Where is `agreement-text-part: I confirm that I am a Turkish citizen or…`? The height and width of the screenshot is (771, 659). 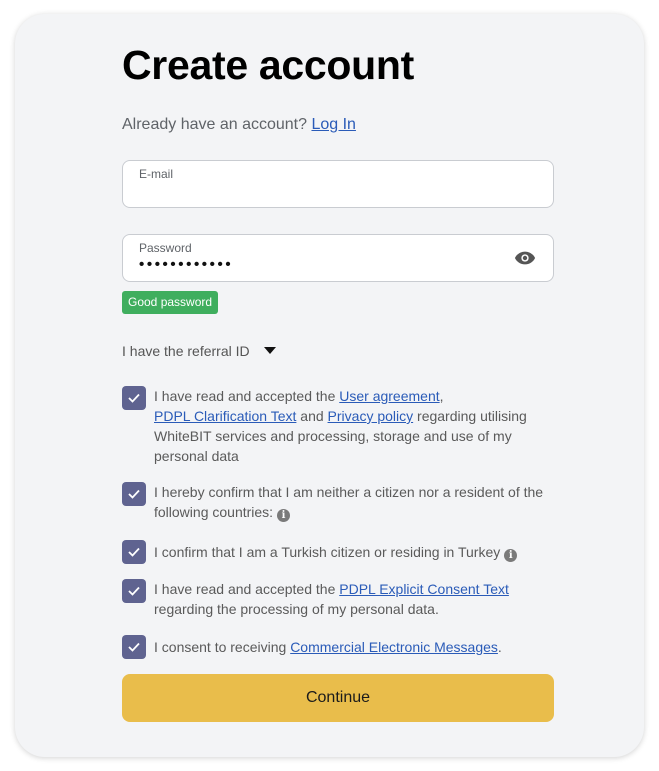 agreement-text-part: I confirm that I am a Turkish citizen or… is located at coordinates (327, 552).